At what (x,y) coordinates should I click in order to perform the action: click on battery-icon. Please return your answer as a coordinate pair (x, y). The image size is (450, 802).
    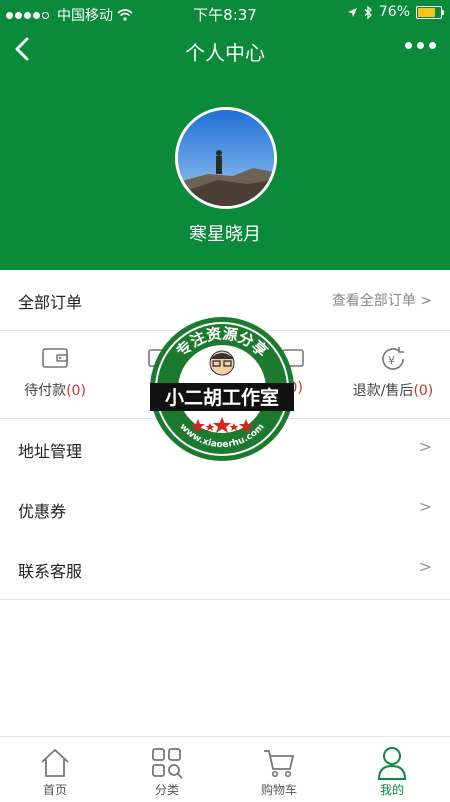
    Looking at the image, I should click on (430, 12).